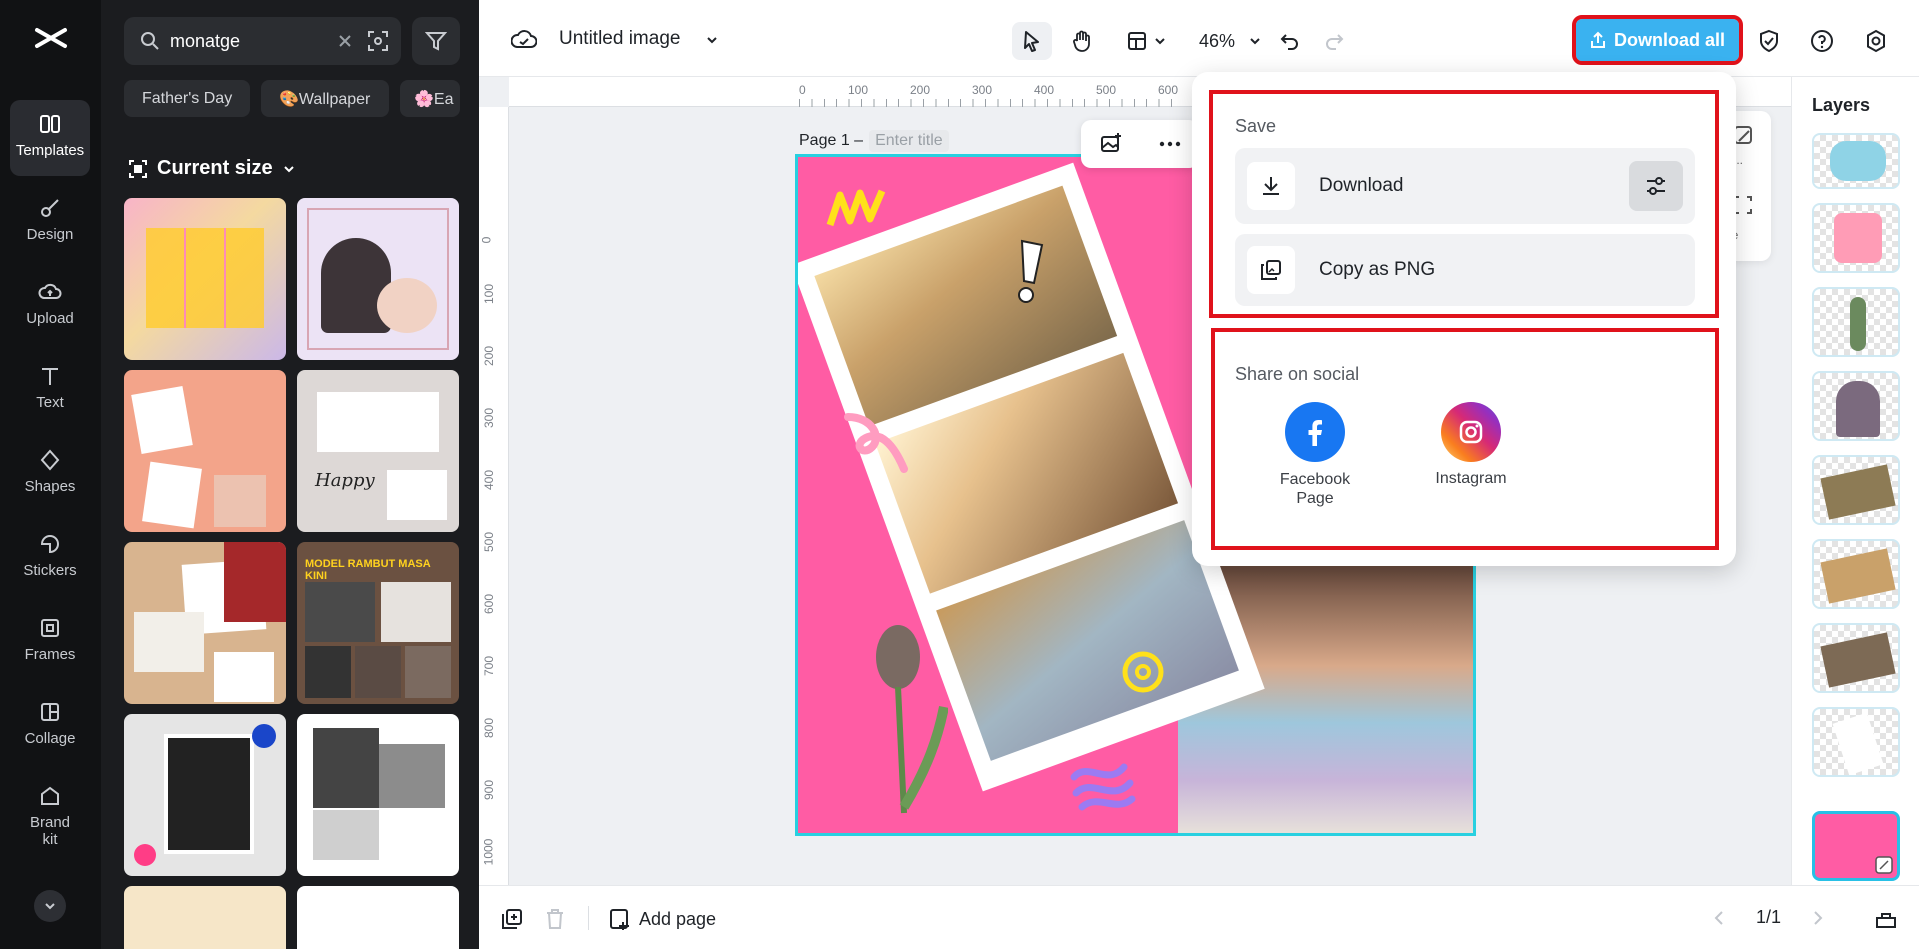  Describe the element at coordinates (1886, 918) in the screenshot. I see `page-manager-icon` at that location.